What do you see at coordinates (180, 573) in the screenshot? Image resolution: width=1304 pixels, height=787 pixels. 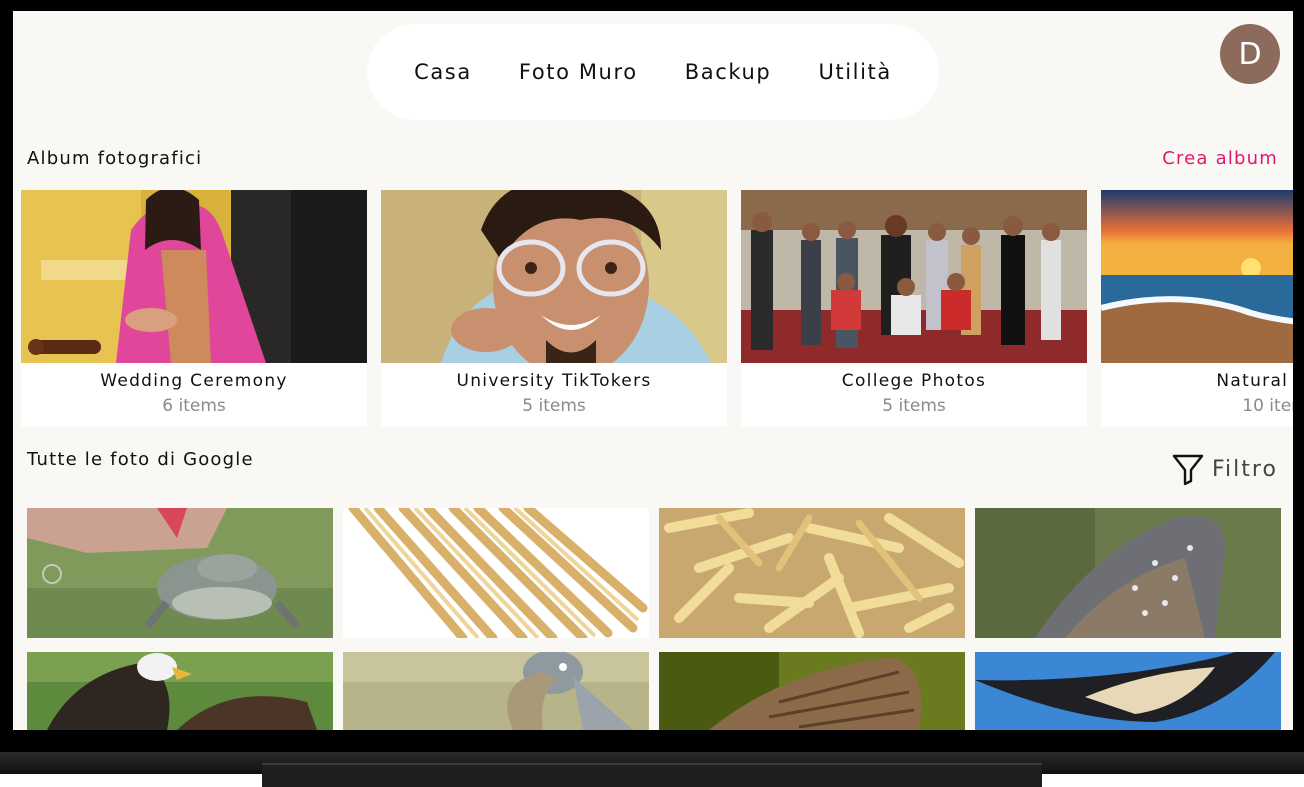 I see `photo-iguana` at bounding box center [180, 573].